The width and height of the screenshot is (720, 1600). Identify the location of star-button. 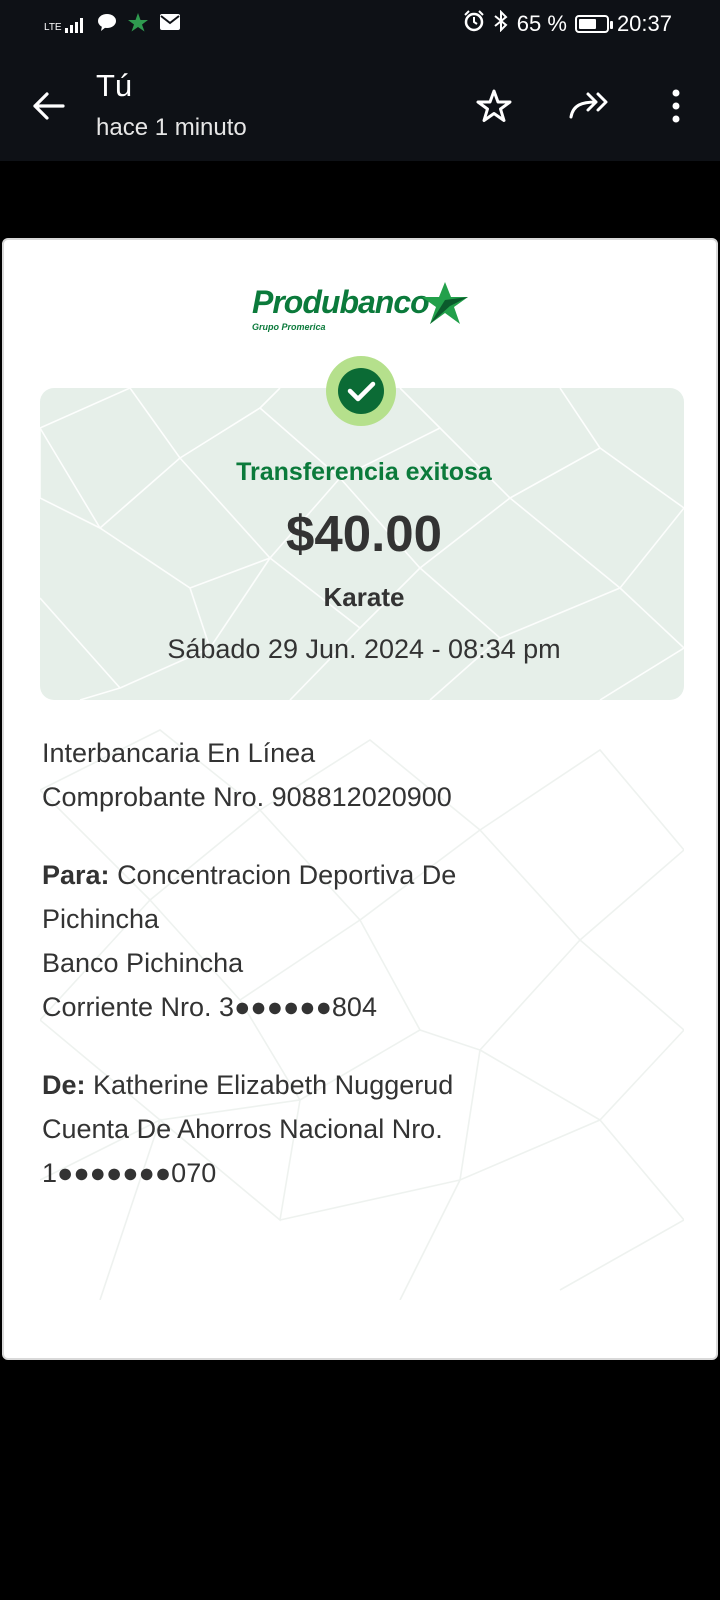
(494, 106).